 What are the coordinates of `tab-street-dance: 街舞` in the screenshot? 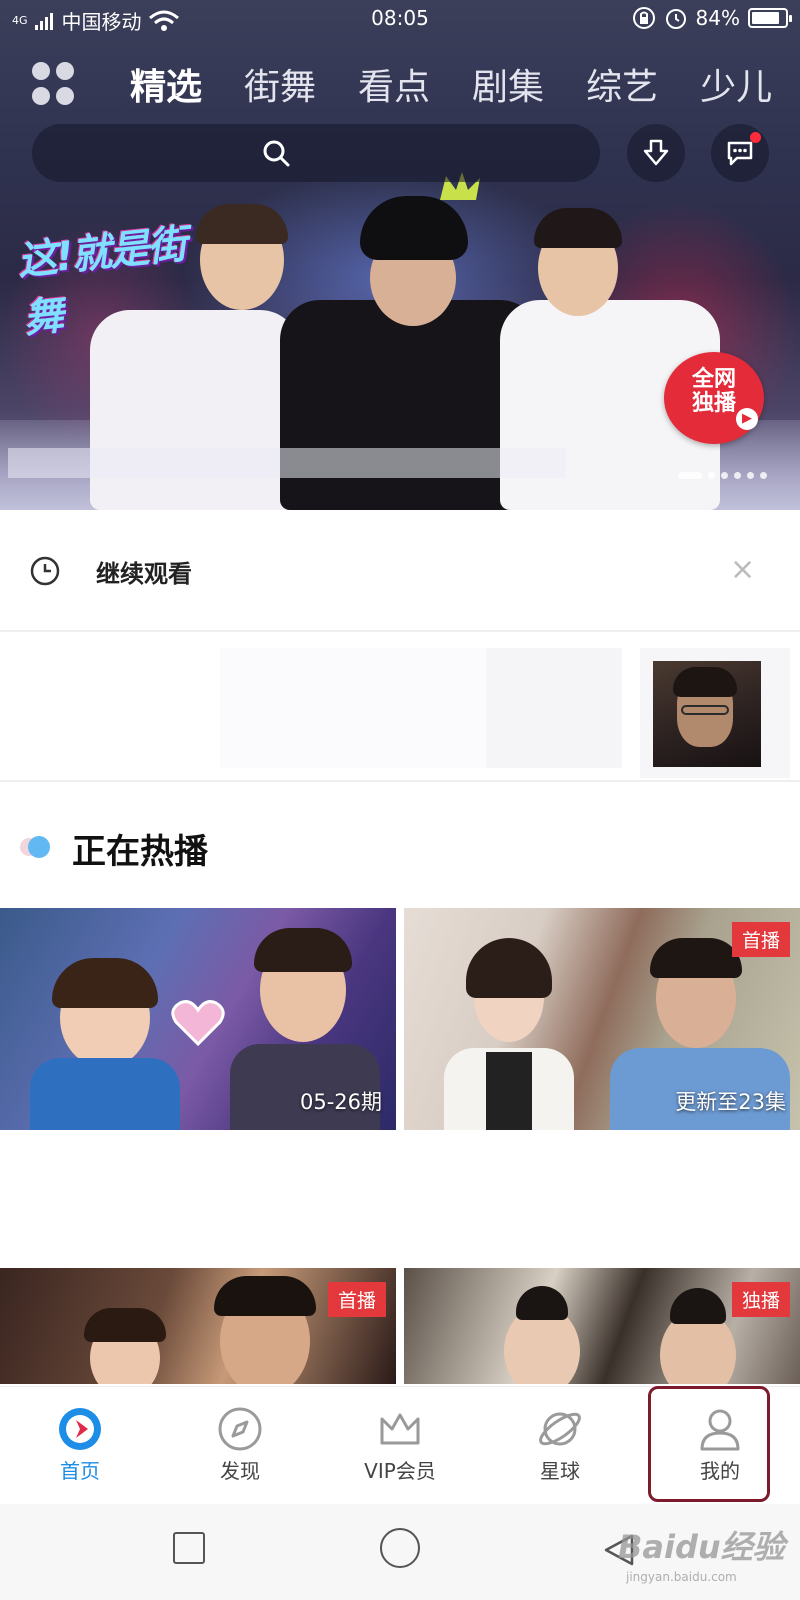 It's located at (280, 84).